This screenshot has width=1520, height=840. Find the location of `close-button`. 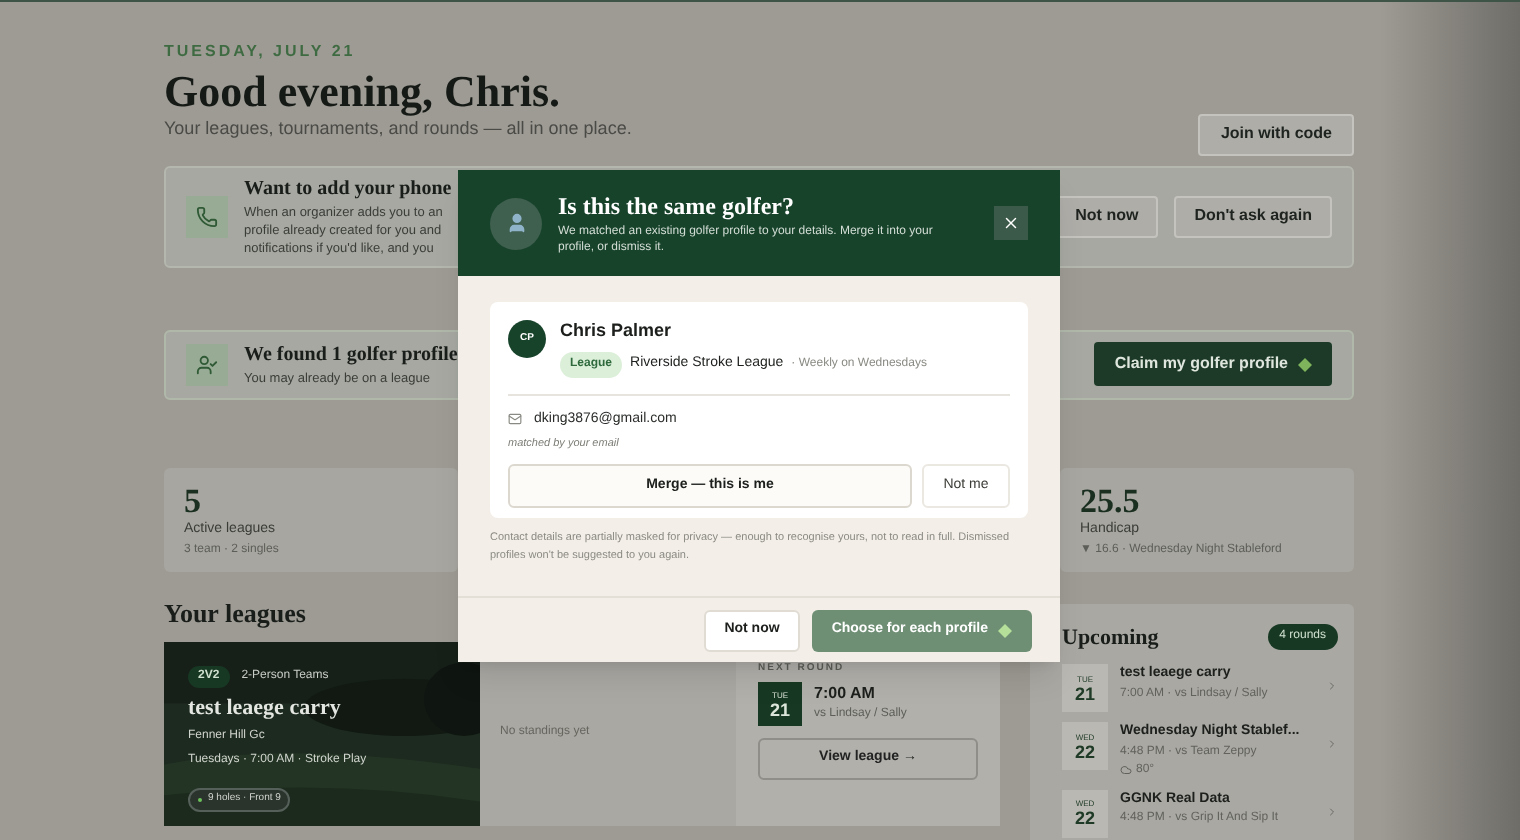

close-button is located at coordinates (1011, 223).